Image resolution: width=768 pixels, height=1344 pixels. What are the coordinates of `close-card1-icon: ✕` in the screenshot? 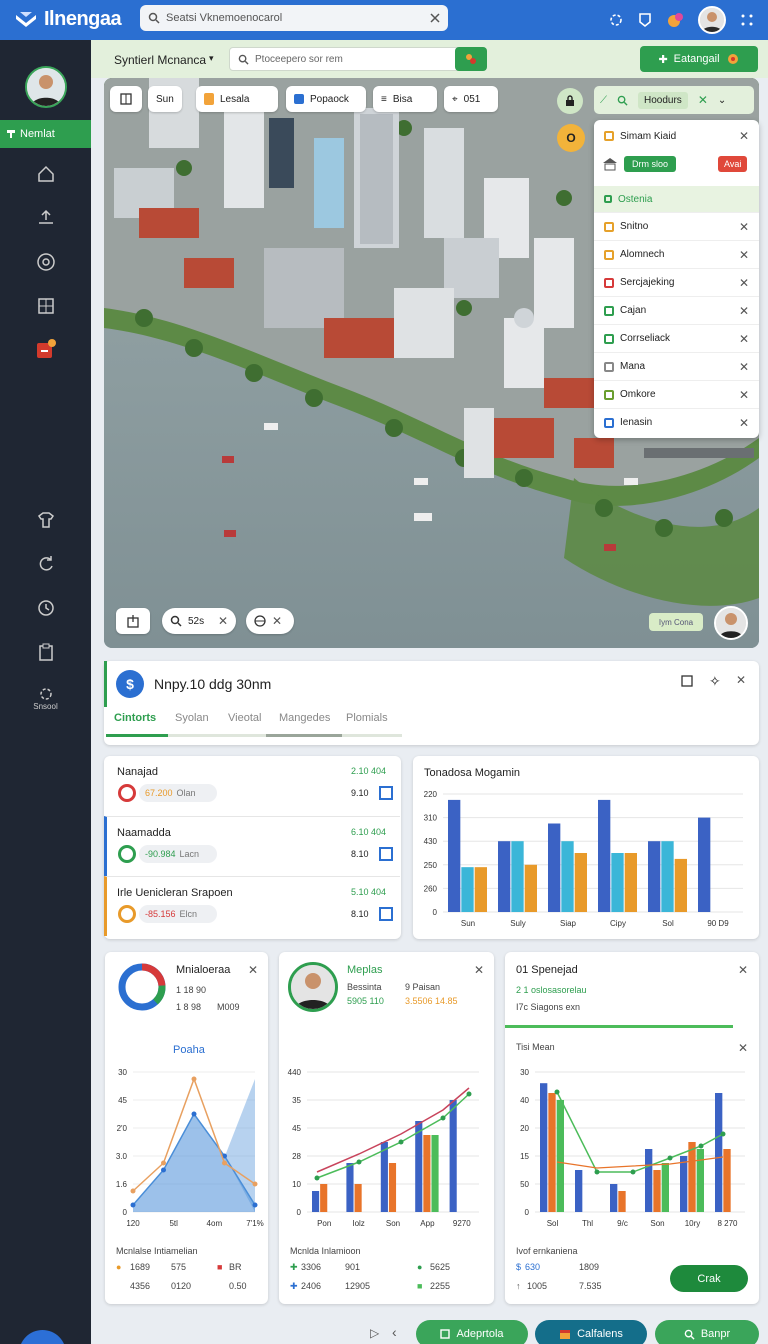 It's located at (253, 970).